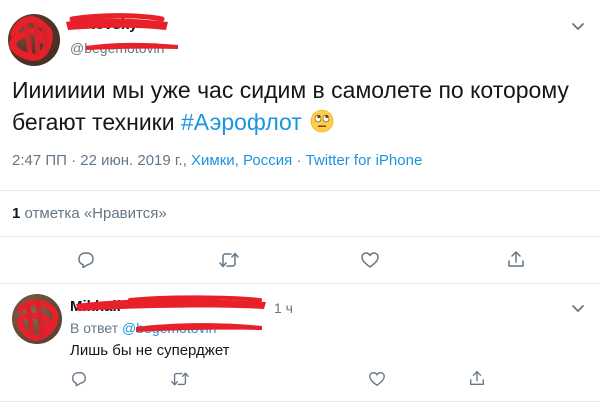 Image resolution: width=600 pixels, height=408 pixels. Describe the element at coordinates (95, 213) in the screenshot. I see `likes-label: отметка «Нравится»` at that location.